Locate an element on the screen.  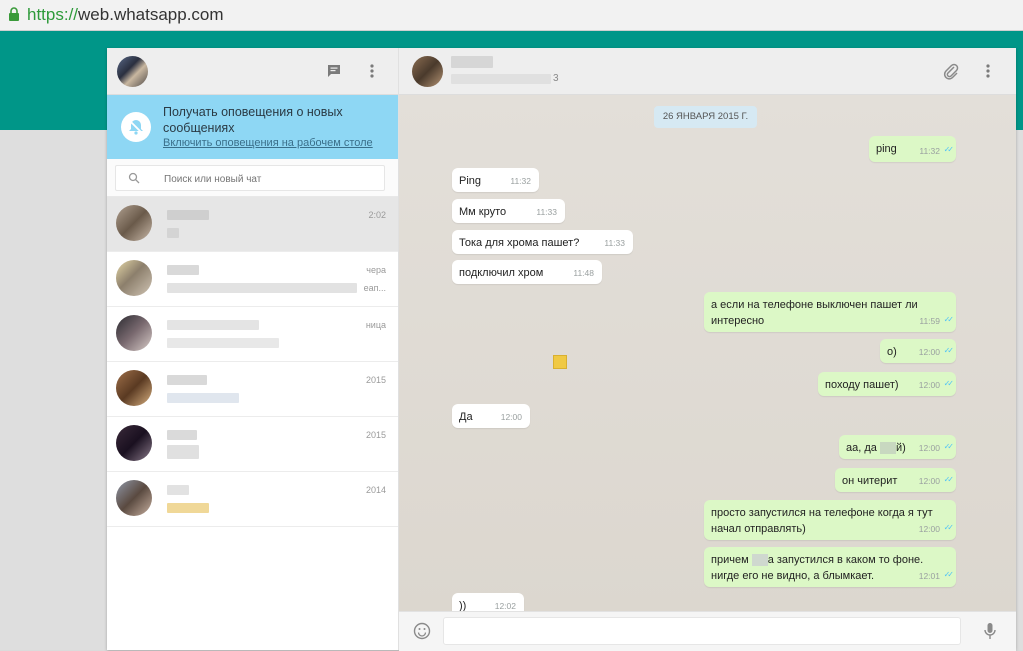
chat-item: 2014 is located at coordinates (252, 499).